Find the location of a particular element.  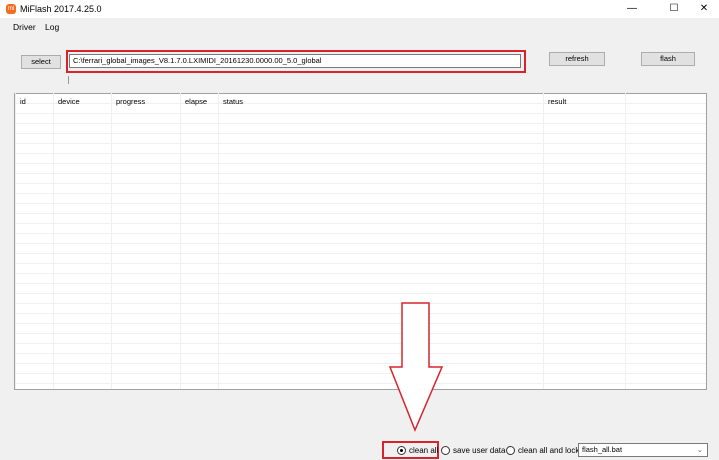

script-dropdown: flash_all.bat ⌄ is located at coordinates (643, 450).